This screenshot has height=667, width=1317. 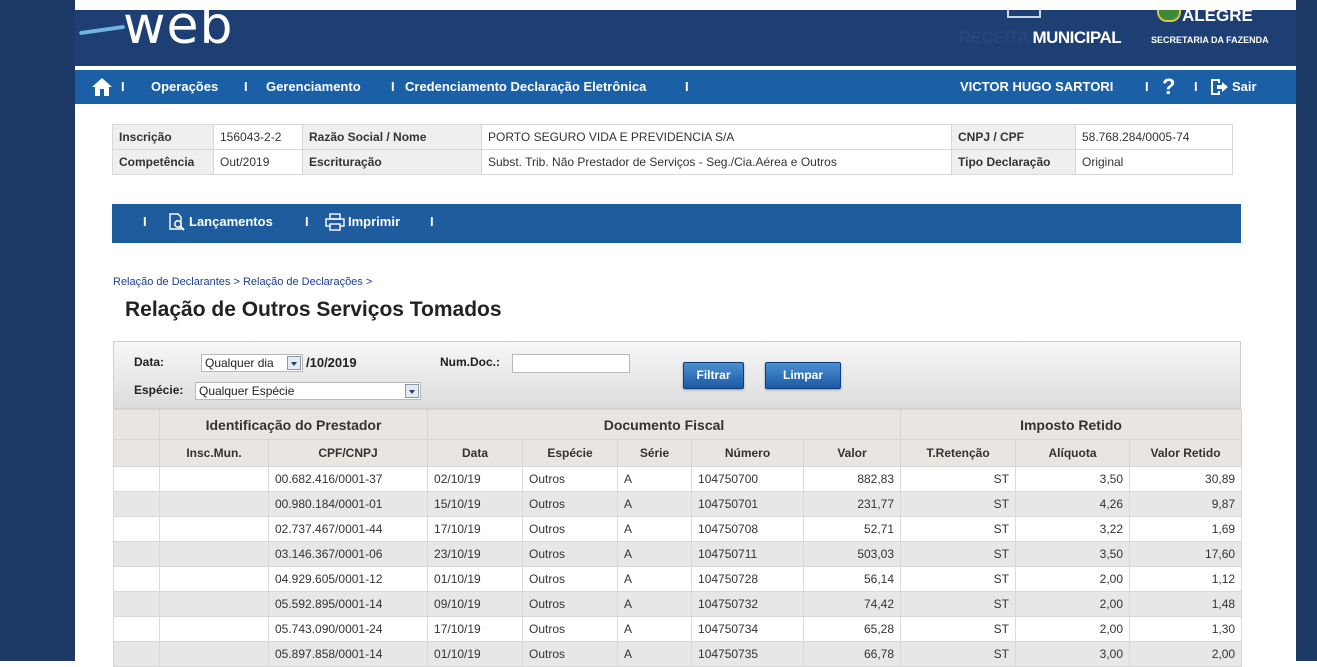 What do you see at coordinates (102, 87) in the screenshot?
I see `home-icon` at bounding box center [102, 87].